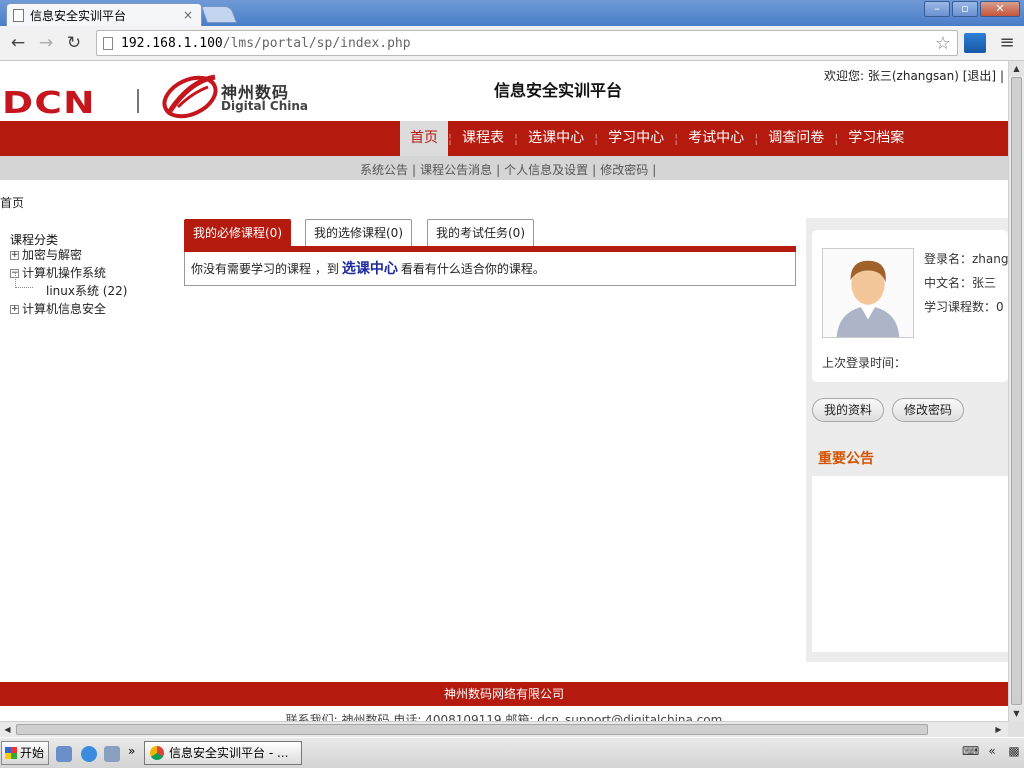 Image resolution: width=1024 pixels, height=768 pixels. I want to click on back-arrow-icon: ←, so click(18, 43).